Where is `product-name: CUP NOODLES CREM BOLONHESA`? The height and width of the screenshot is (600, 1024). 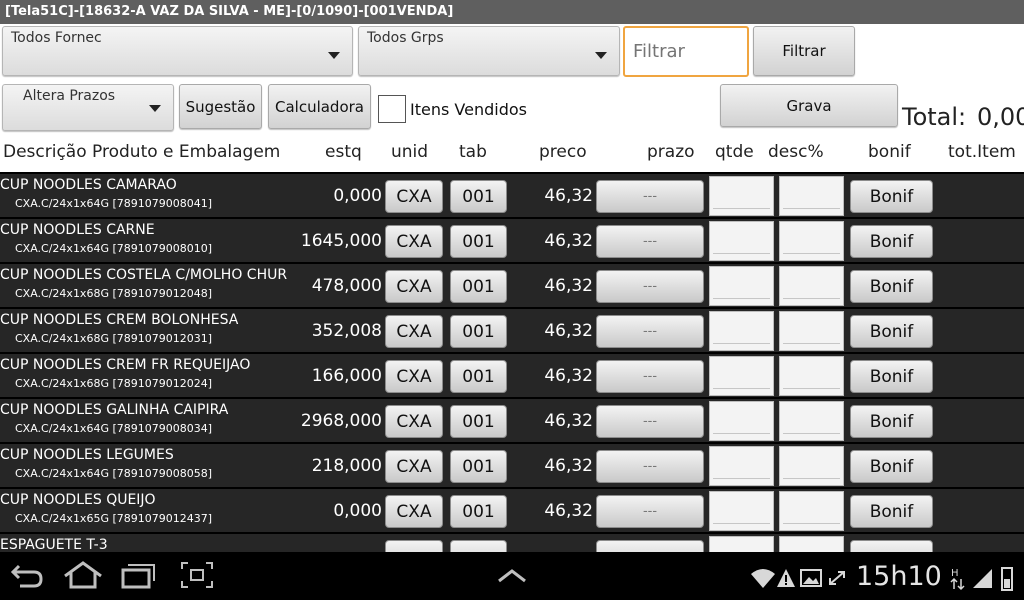
product-name: CUP NOODLES CREM BOLONHESA is located at coordinates (119, 320).